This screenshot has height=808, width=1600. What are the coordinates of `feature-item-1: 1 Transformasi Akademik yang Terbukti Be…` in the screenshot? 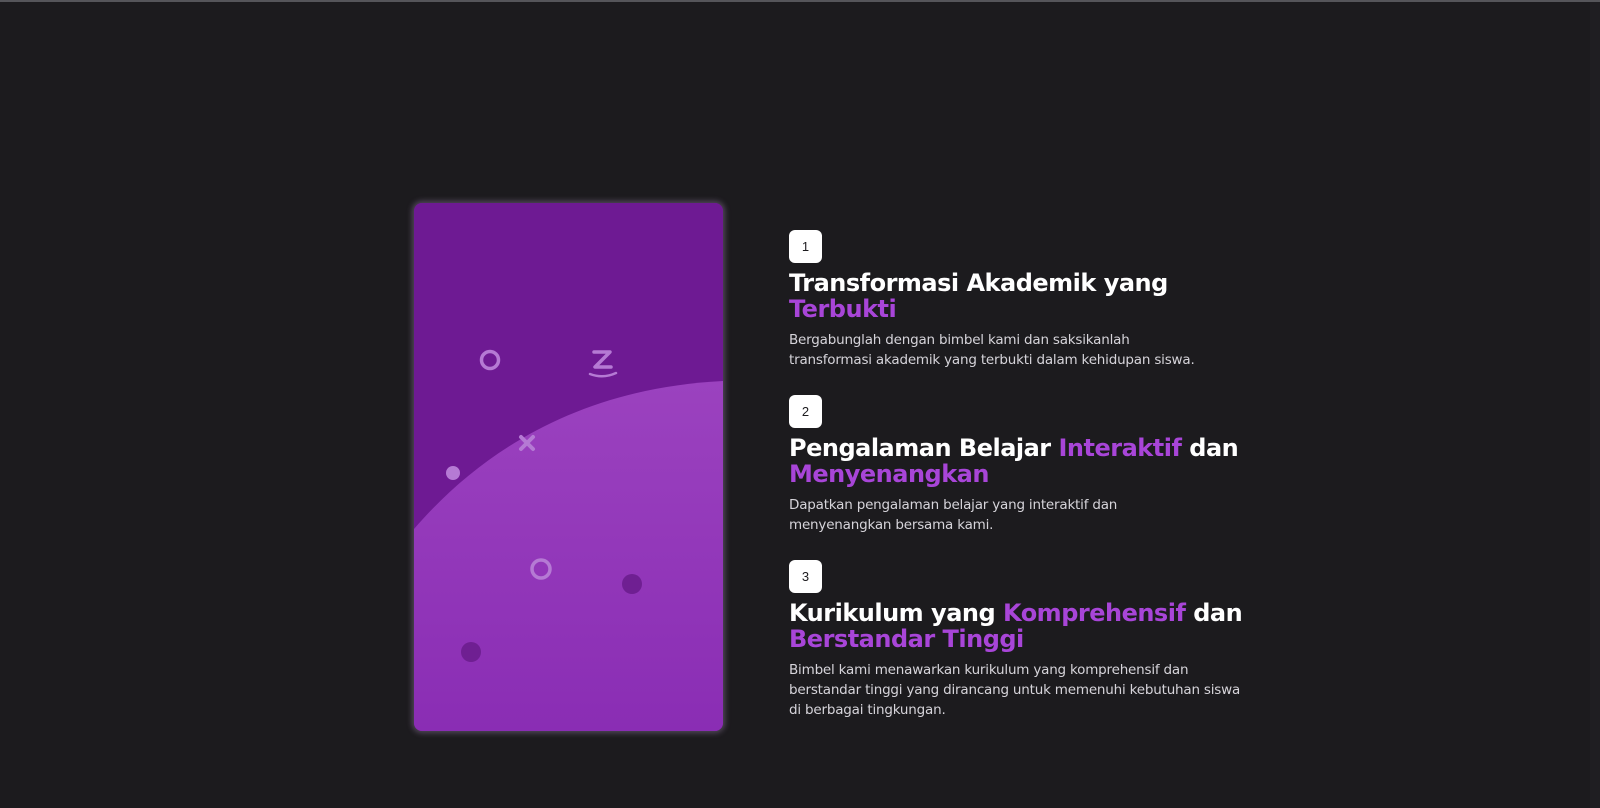 It's located at (1019, 300).